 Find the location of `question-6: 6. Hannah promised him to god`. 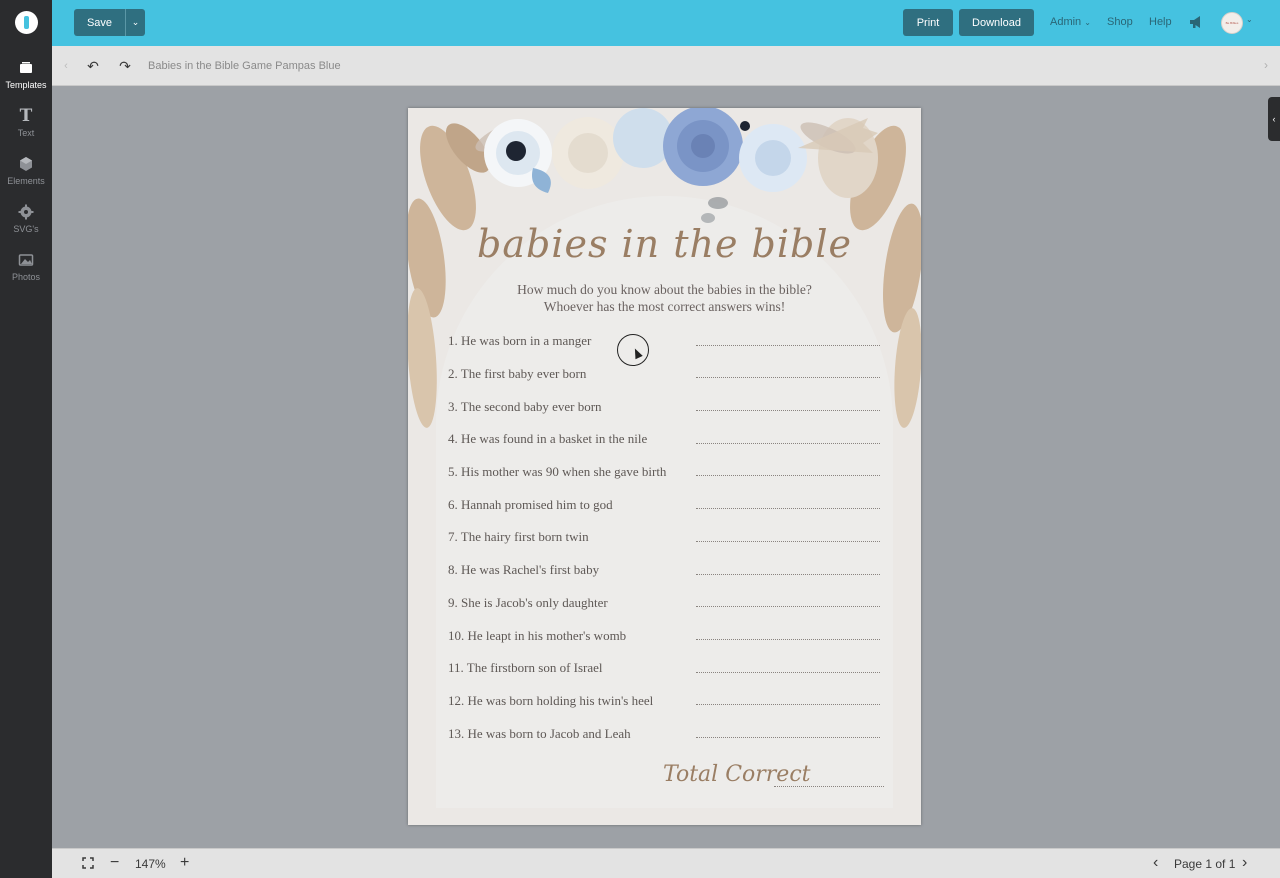

question-6: 6. Hannah promised him to god is located at coordinates (530, 505).